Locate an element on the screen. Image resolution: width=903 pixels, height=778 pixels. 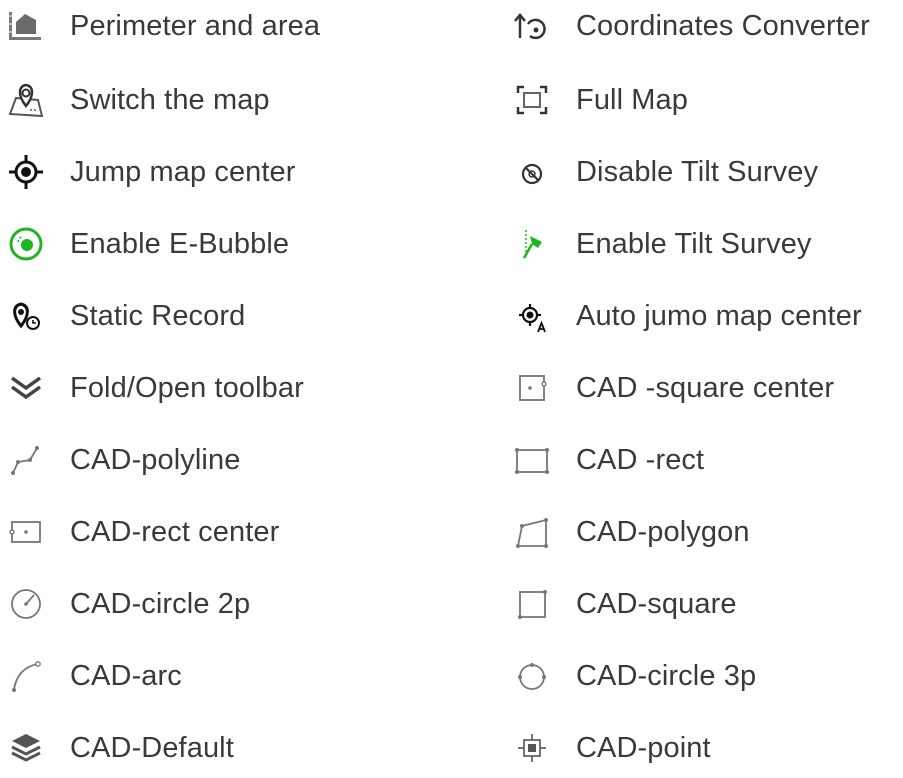
legend-item-switch-map: Switch the map is located at coordinates (138, 100).